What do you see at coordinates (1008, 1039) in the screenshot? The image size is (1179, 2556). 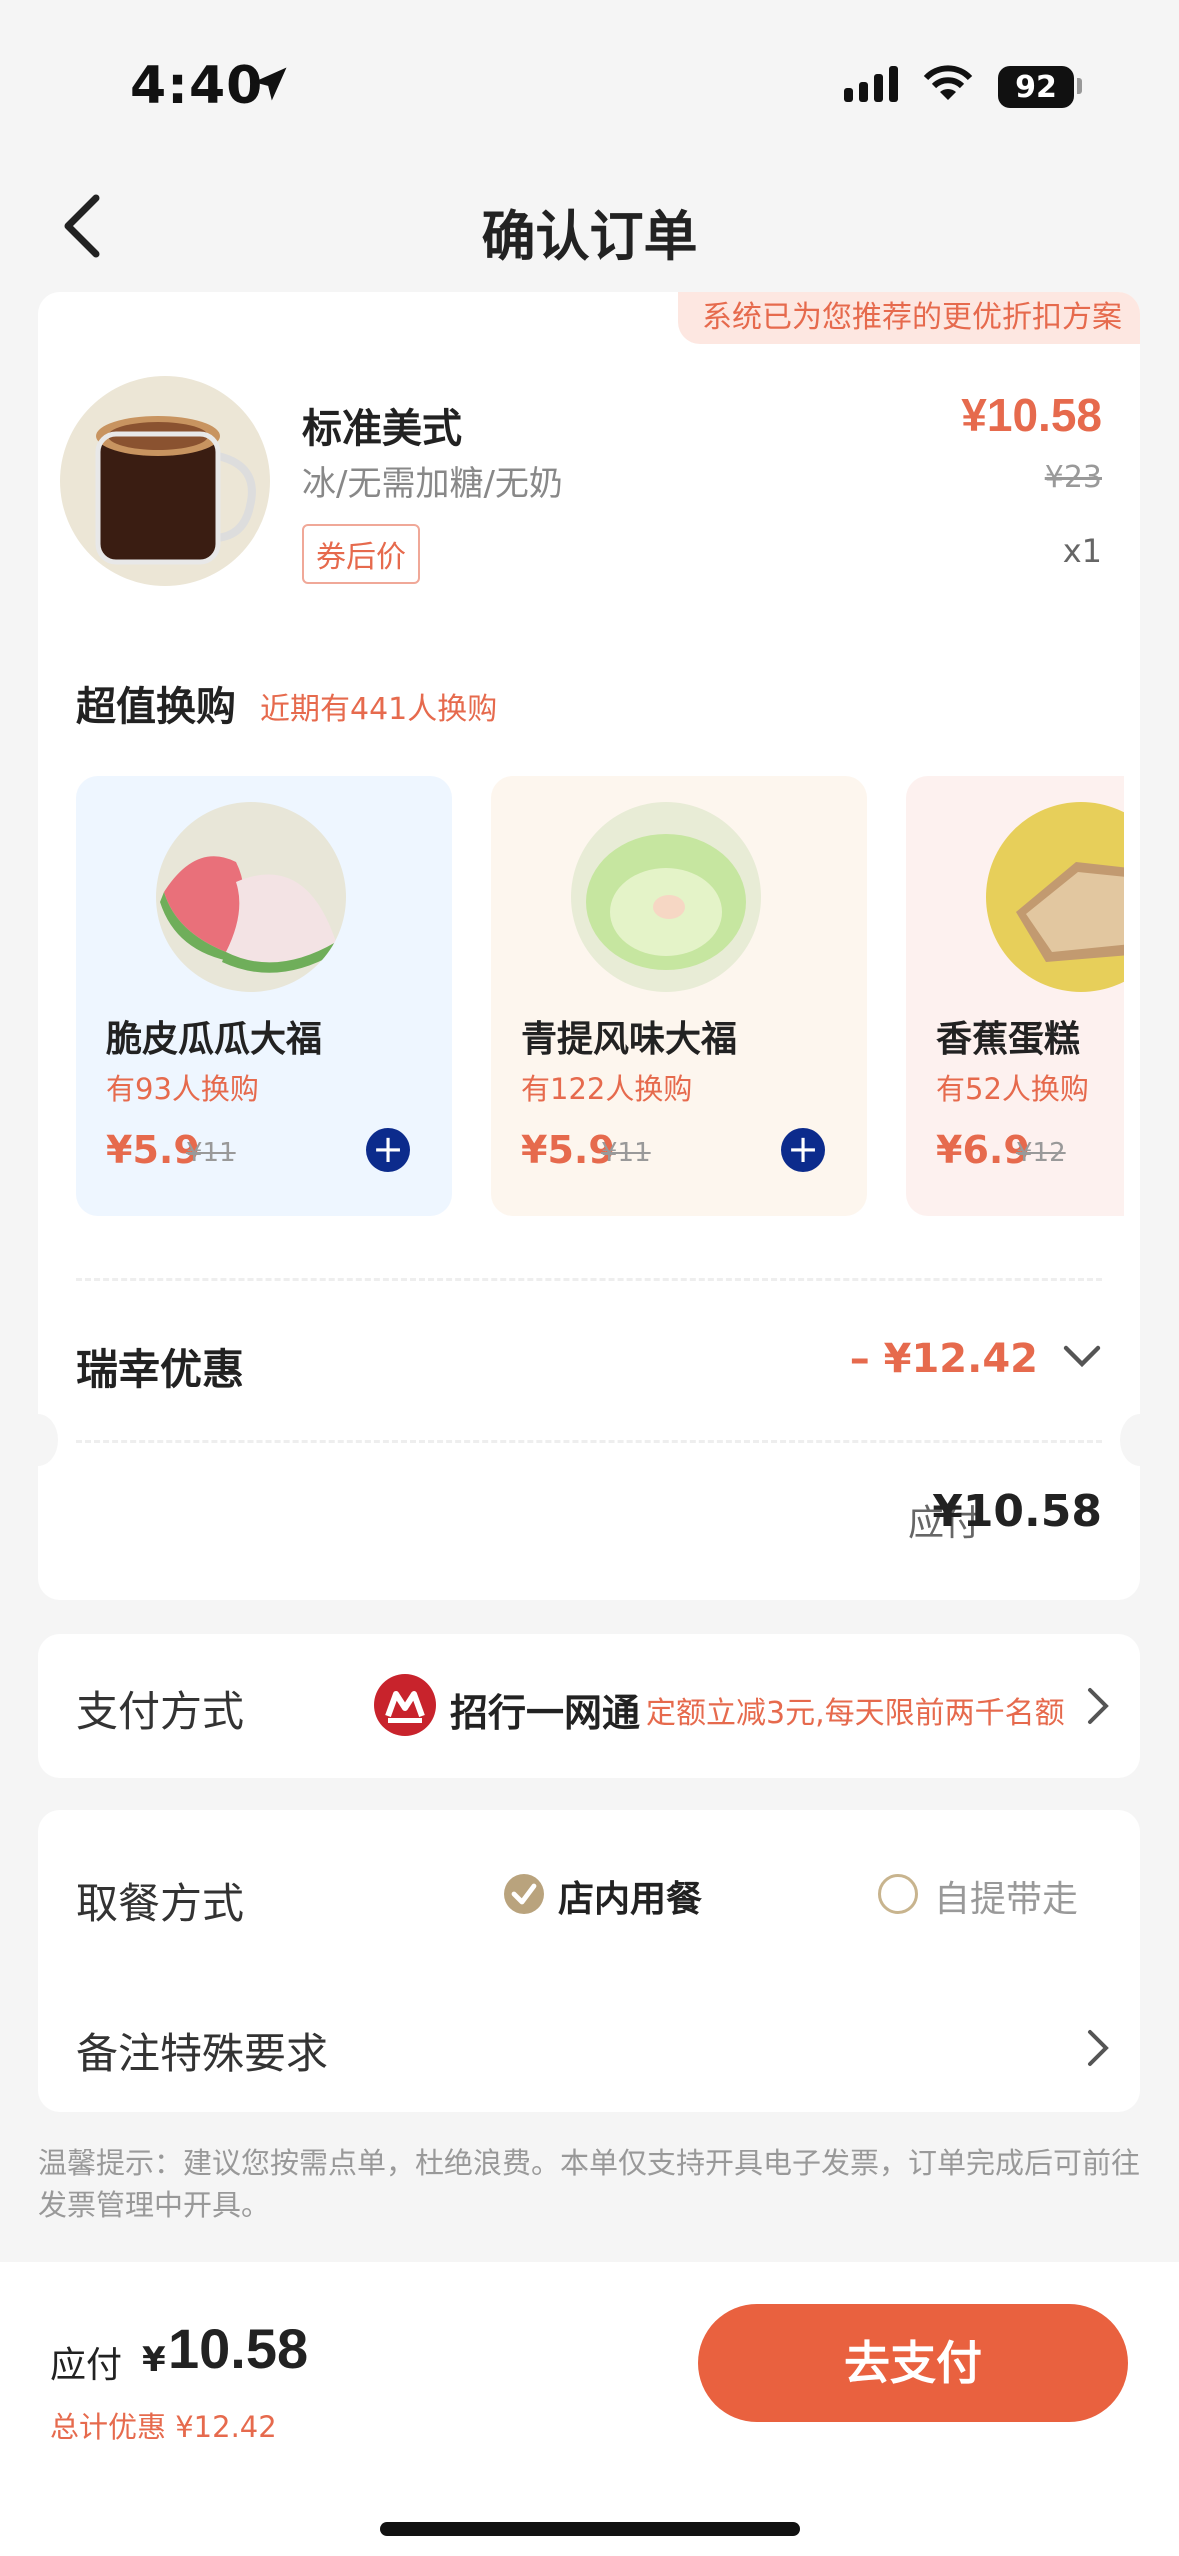 I see `upsell-item-name: 香蕉蛋糕` at bounding box center [1008, 1039].